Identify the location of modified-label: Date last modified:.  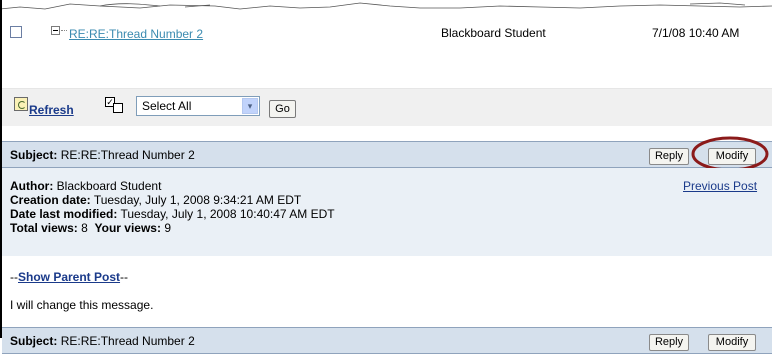
(64, 214).